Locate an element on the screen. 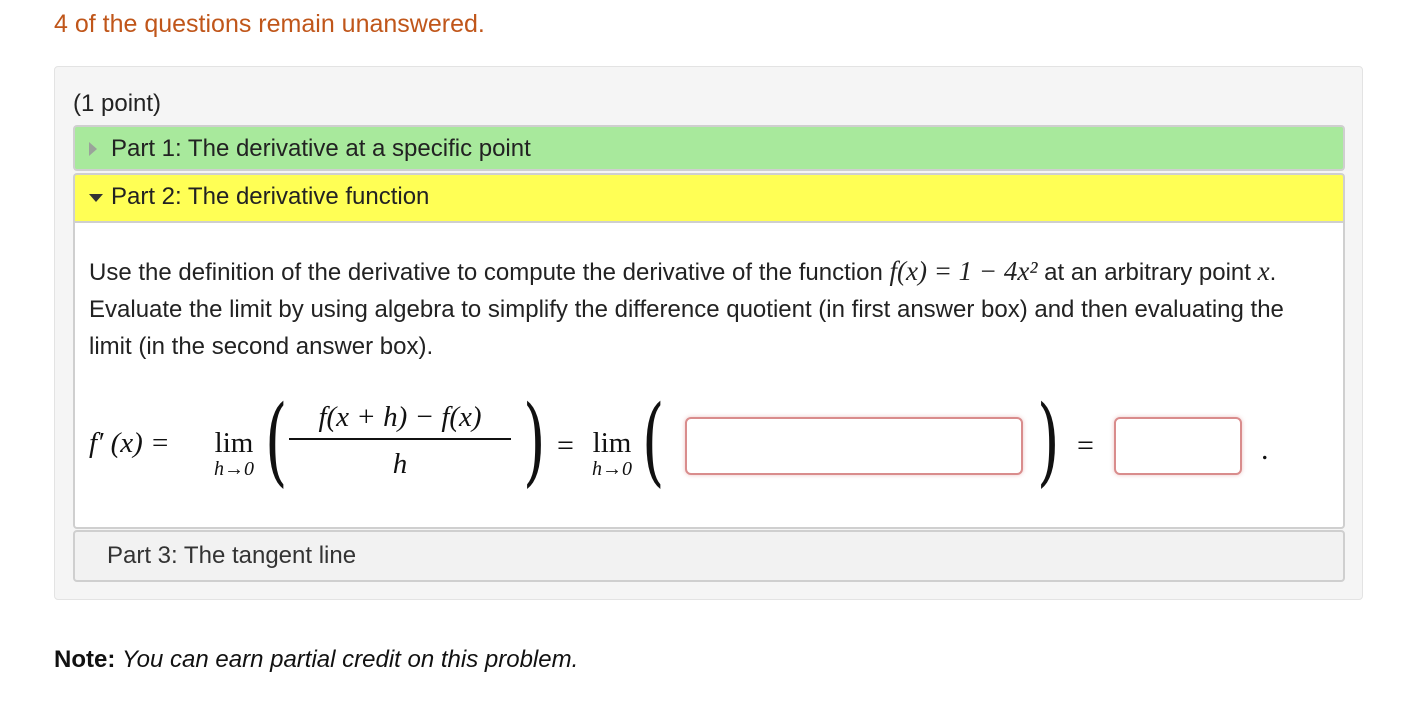  formula-lhs: f′ (x) = is located at coordinates (129, 443).